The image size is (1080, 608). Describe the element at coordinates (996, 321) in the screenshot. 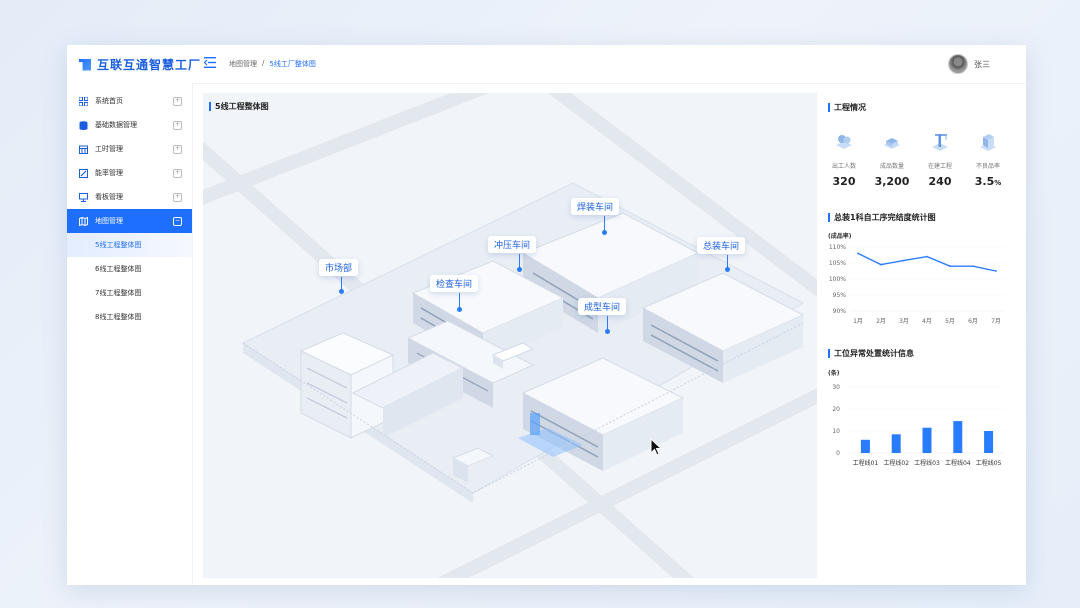

I see `x-tick-label: 7月` at that location.